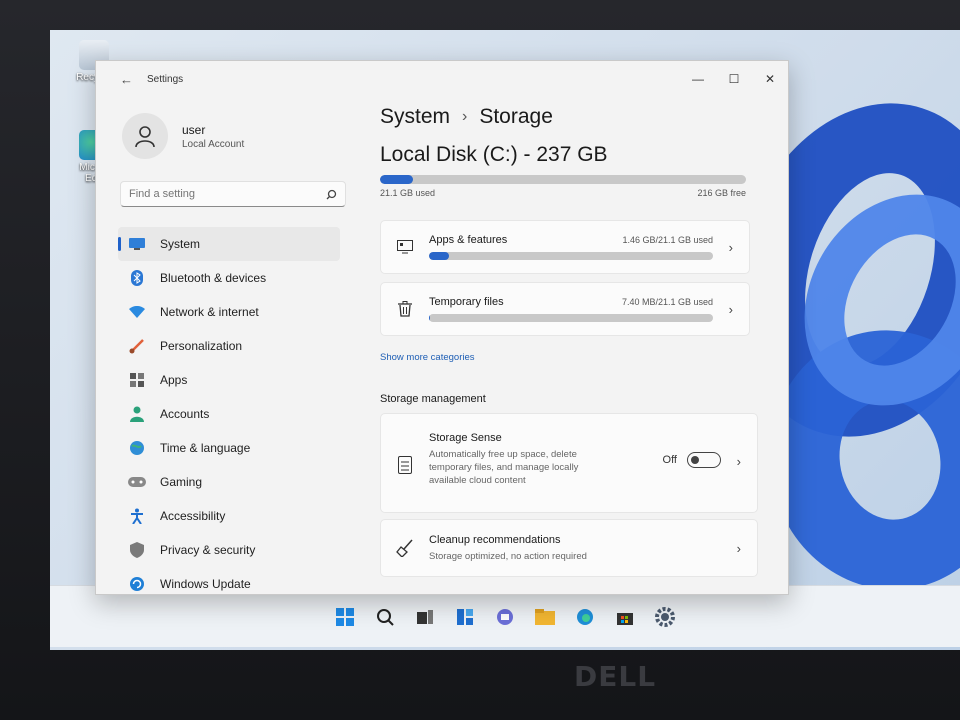 This screenshot has height=720, width=960. I want to click on file-explorer-button, so click(545, 617).